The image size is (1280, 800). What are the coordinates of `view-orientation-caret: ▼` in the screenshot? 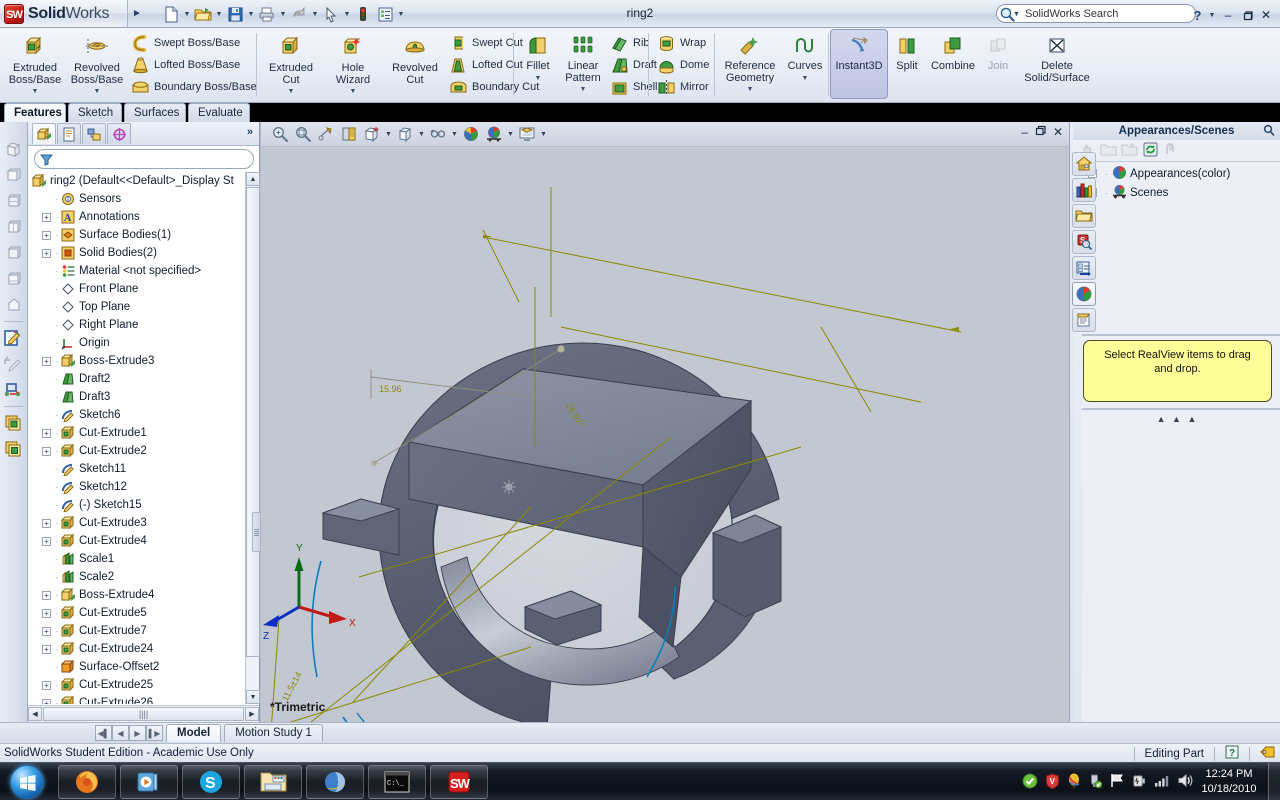 It's located at (388, 134).